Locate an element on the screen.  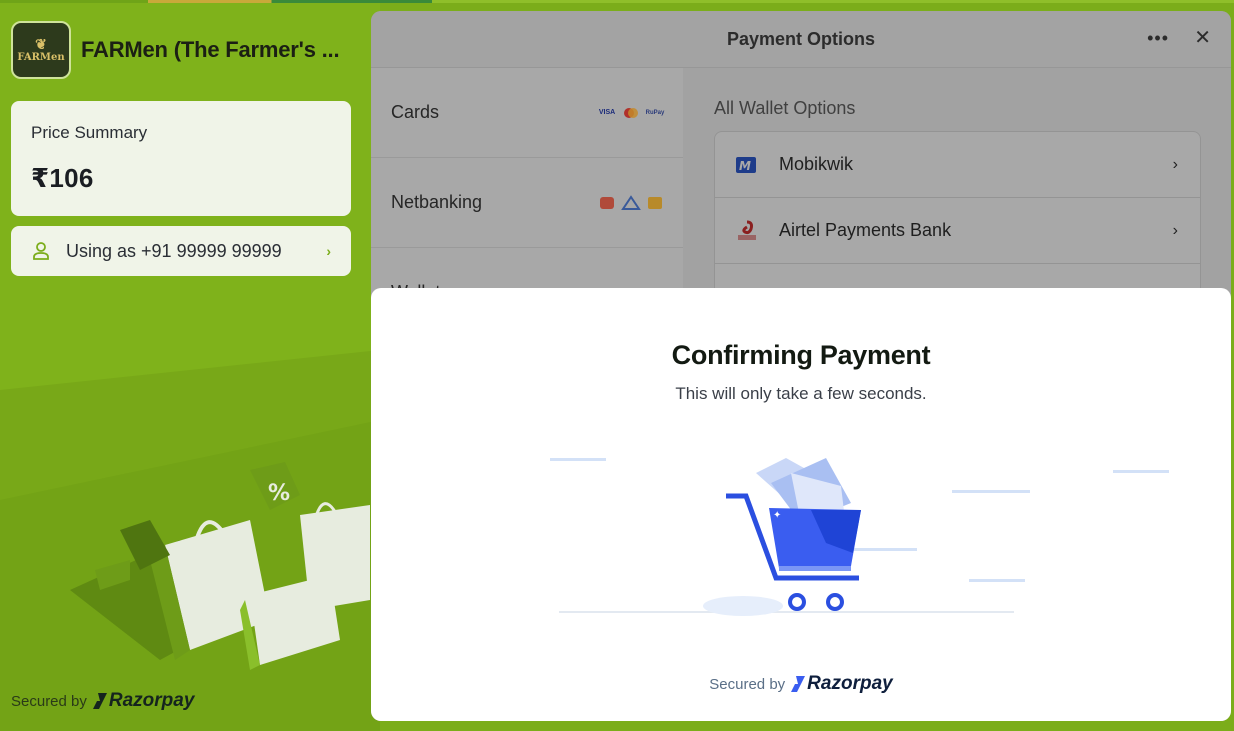
mobikwik-icon: M is located at coordinates (747, 165).